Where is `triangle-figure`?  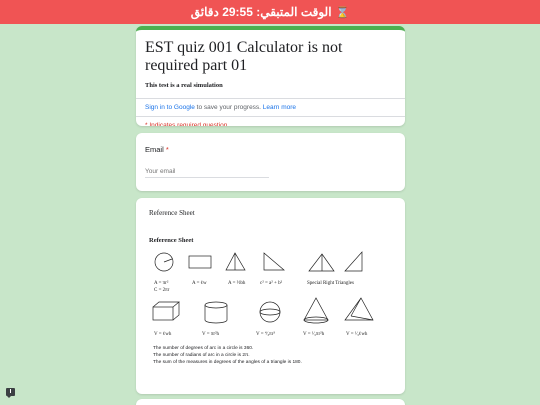
triangle-figure is located at coordinates (235, 261).